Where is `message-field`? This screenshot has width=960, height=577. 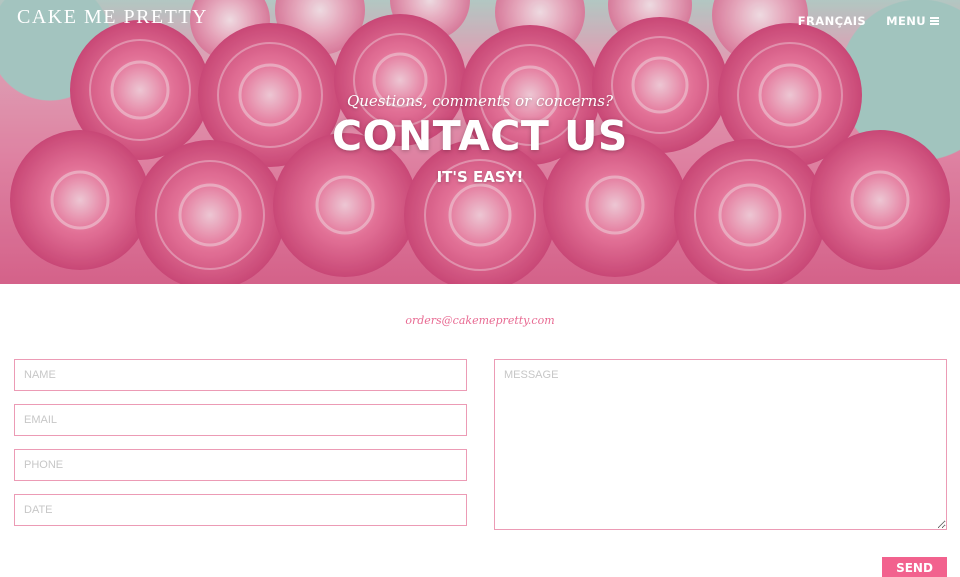 message-field is located at coordinates (720, 444).